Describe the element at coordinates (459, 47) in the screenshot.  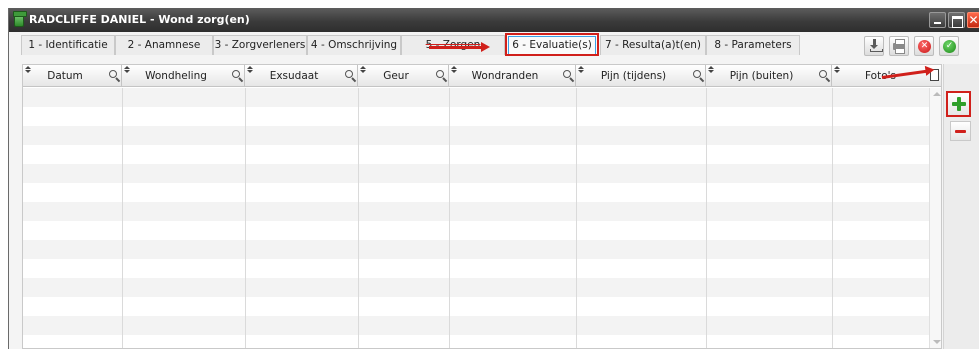
I see `annotation-arrow` at that location.